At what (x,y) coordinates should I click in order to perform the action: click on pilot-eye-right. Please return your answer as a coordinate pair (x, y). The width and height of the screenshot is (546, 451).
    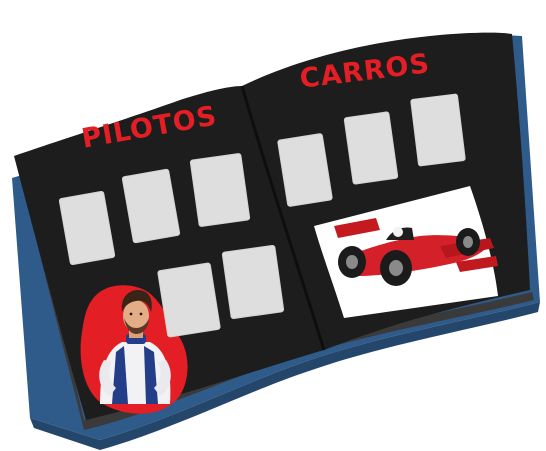
    Looking at the image, I should click on (141, 314).